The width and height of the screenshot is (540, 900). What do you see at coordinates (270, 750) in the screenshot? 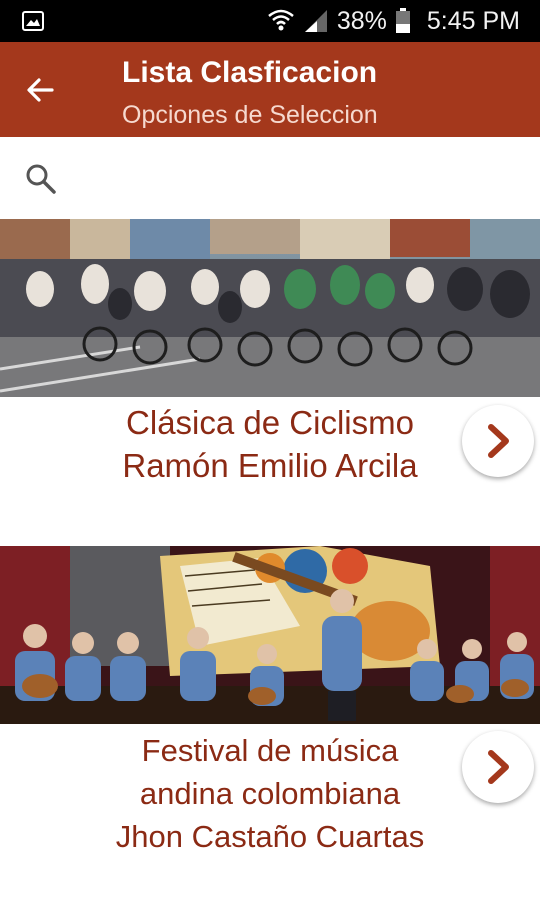
I see `card-2-title-line-1: Festival de música` at bounding box center [270, 750].